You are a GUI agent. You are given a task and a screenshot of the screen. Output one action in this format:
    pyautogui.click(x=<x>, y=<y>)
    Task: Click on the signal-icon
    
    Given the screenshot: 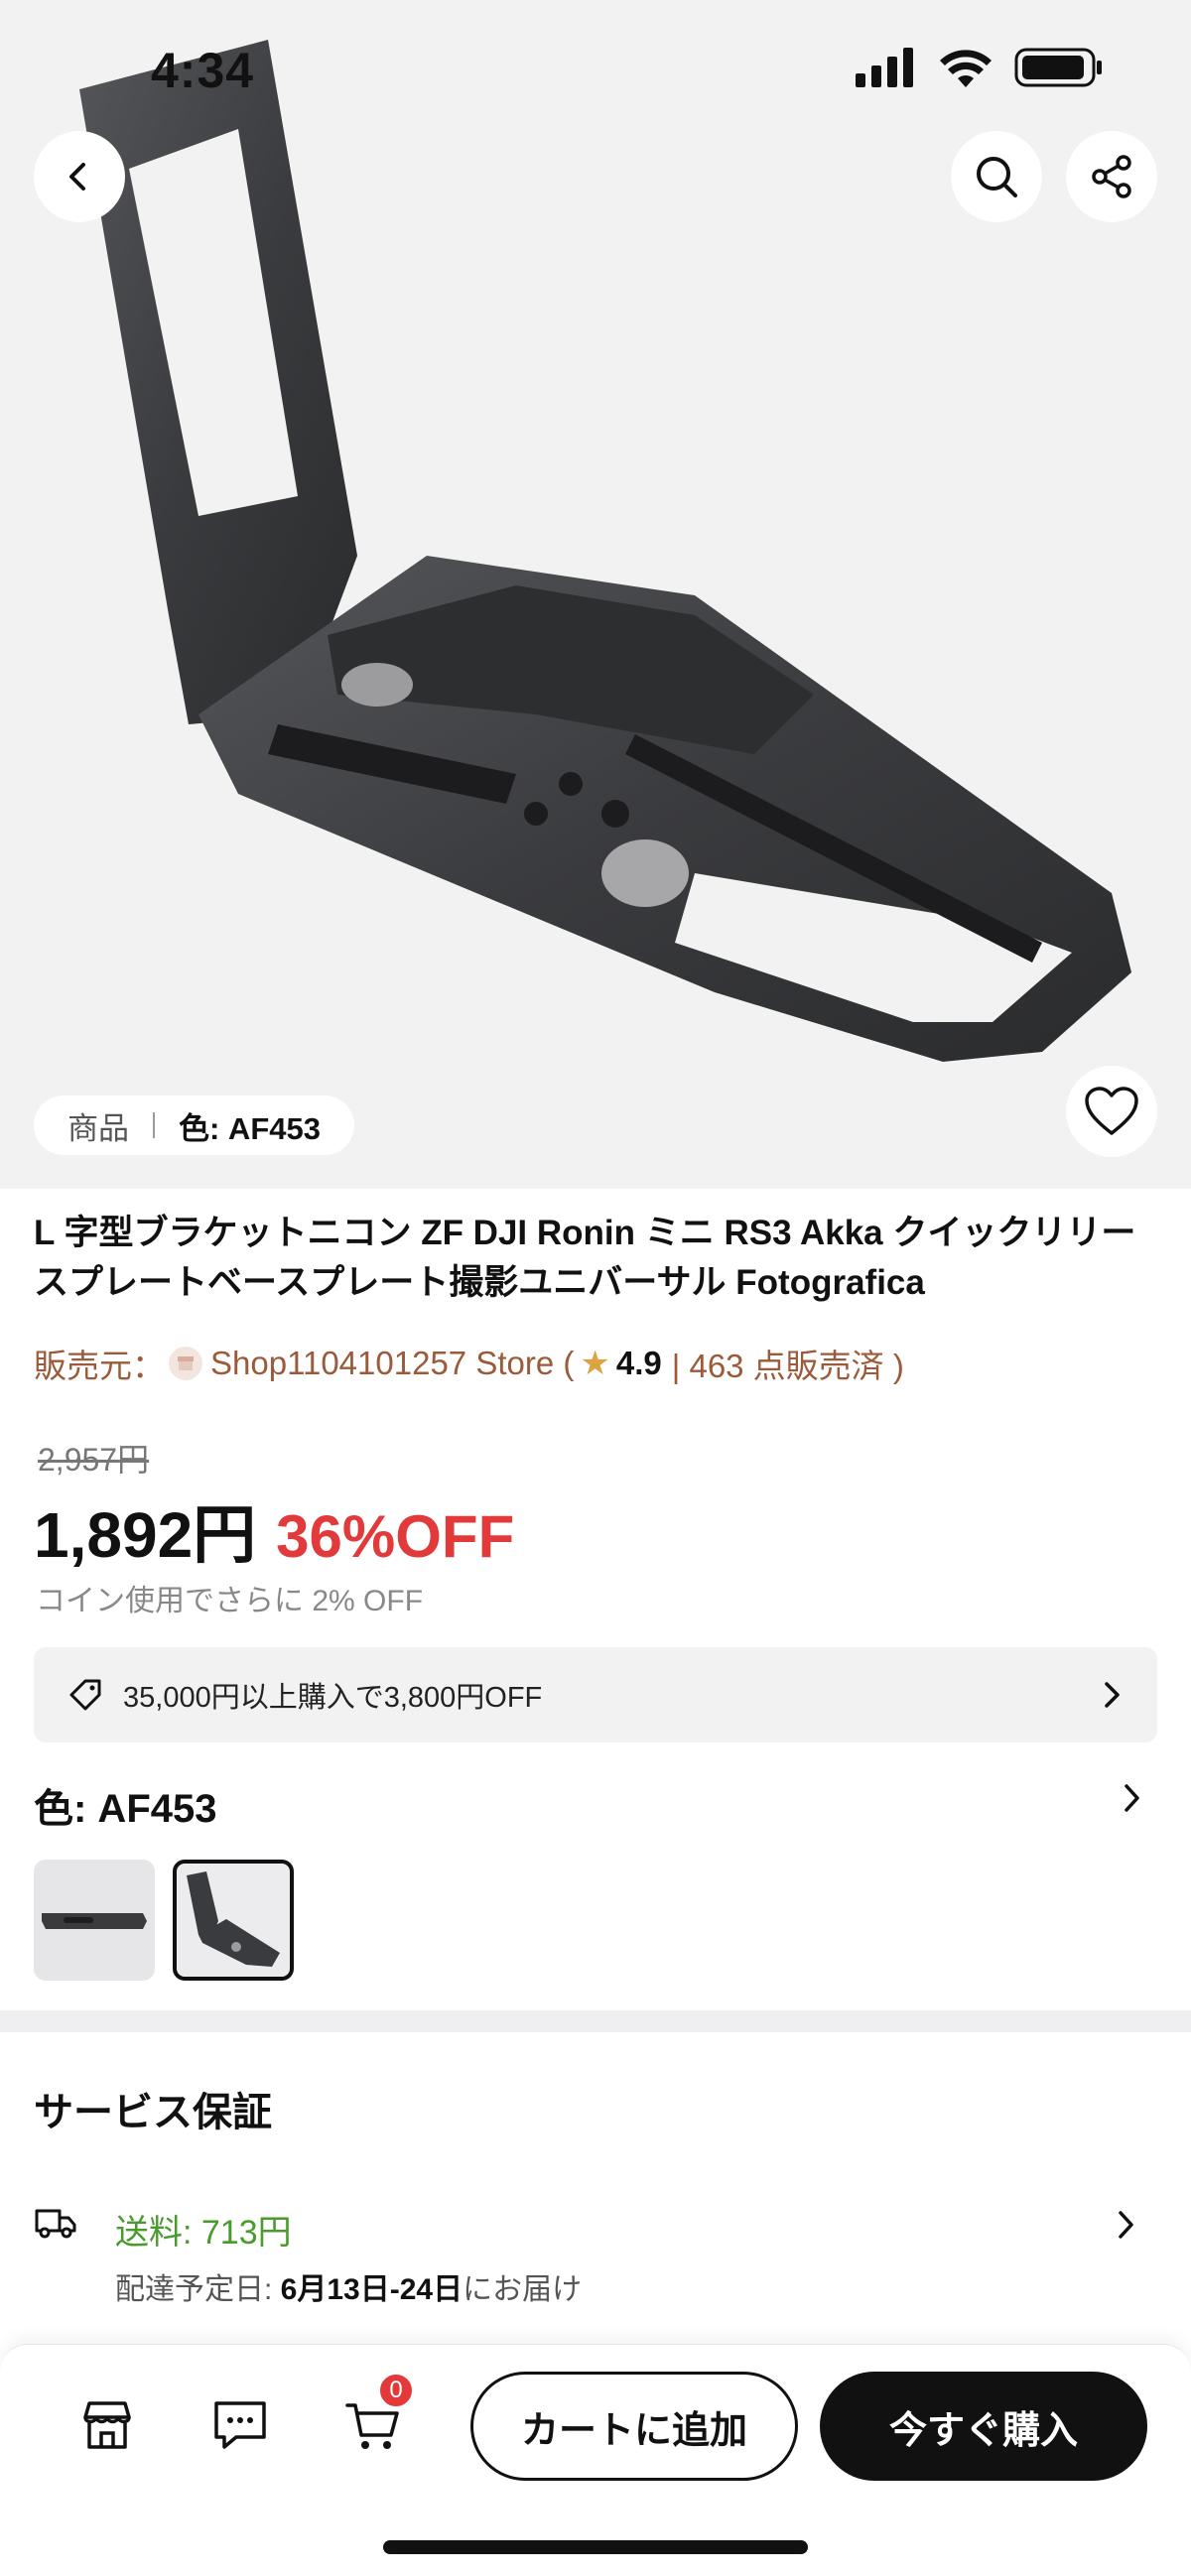 What is the action you would take?
    pyautogui.click(x=885, y=68)
    